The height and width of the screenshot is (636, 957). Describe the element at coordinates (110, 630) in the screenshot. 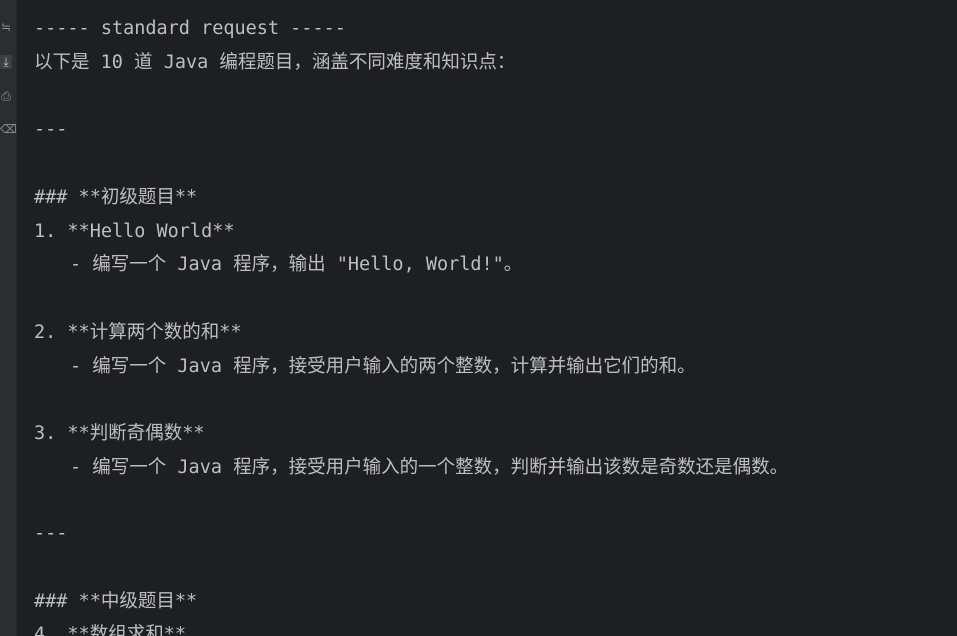

I see `console-line: 4. **数组求和**` at that location.